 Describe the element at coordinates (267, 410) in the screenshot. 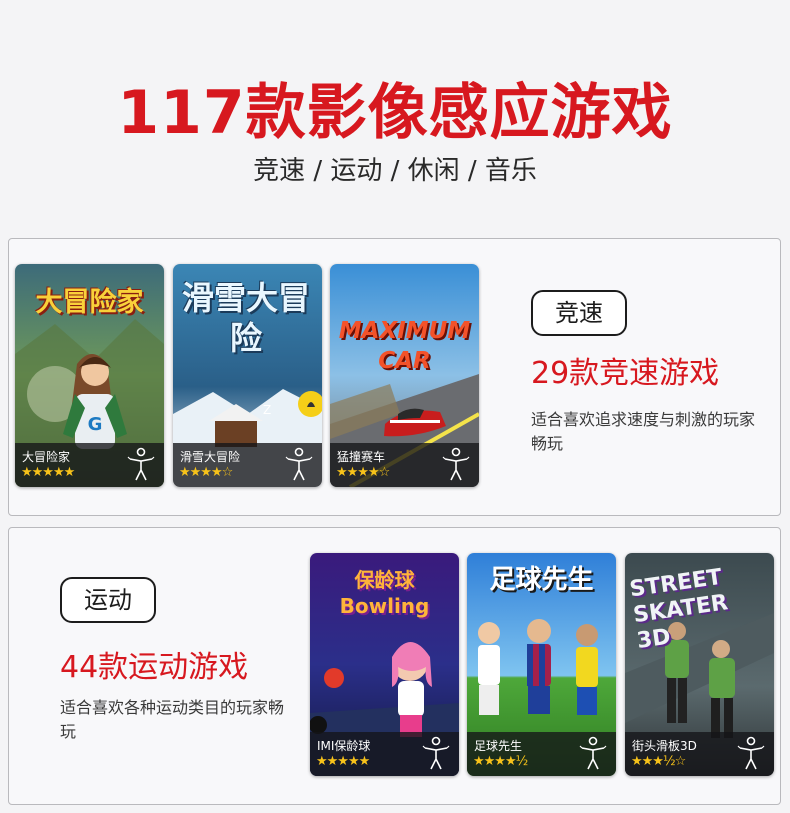

I see `svg-text: Z` at that location.